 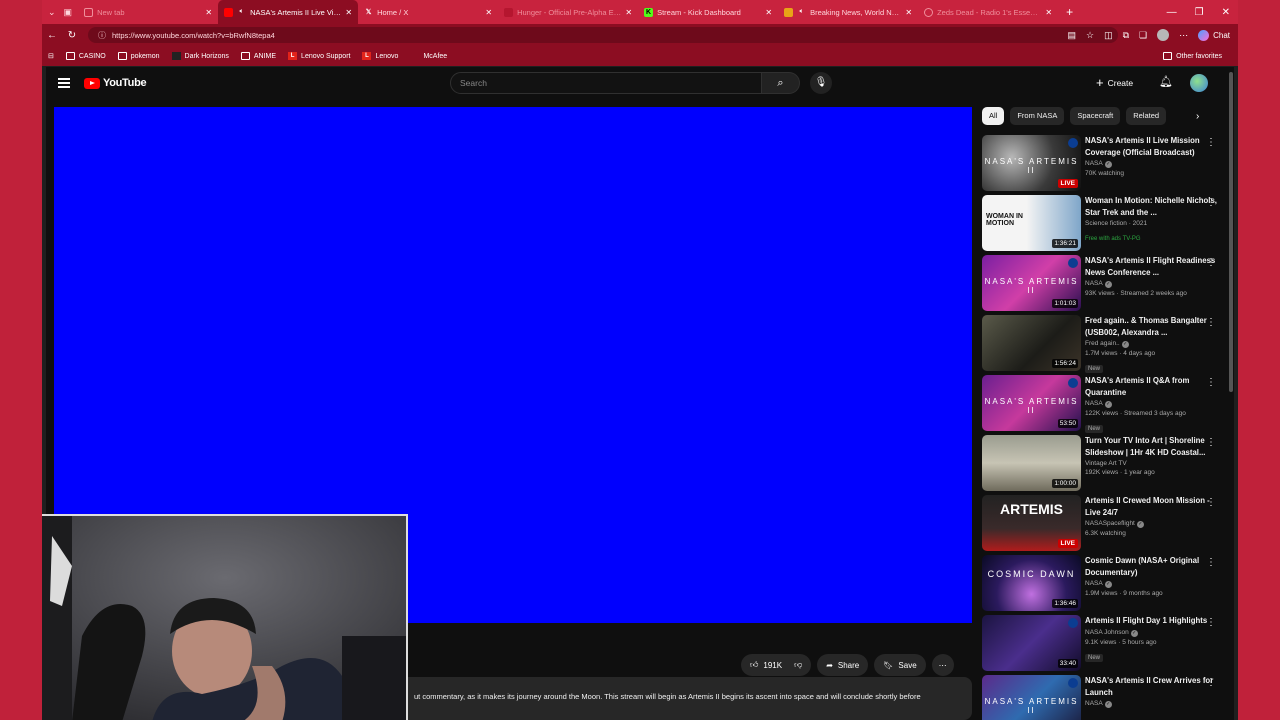 I want to click on search-button: ⌕, so click(x=781, y=83).